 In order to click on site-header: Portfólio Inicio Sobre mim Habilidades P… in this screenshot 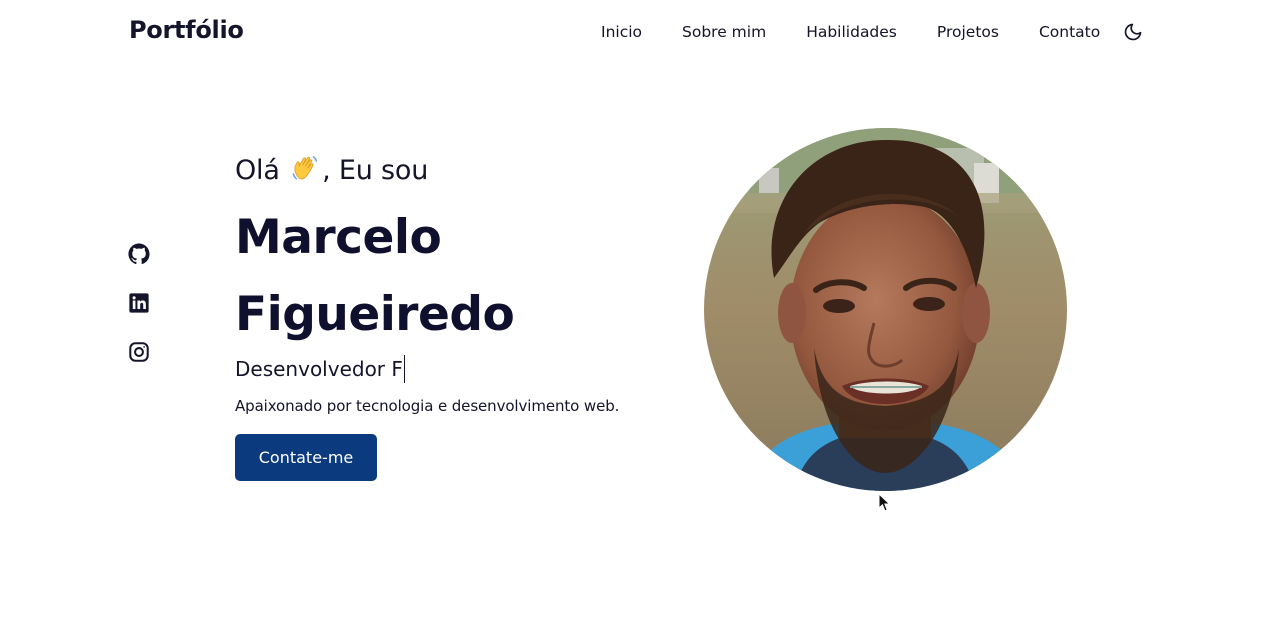, I will do `click(641, 32)`.